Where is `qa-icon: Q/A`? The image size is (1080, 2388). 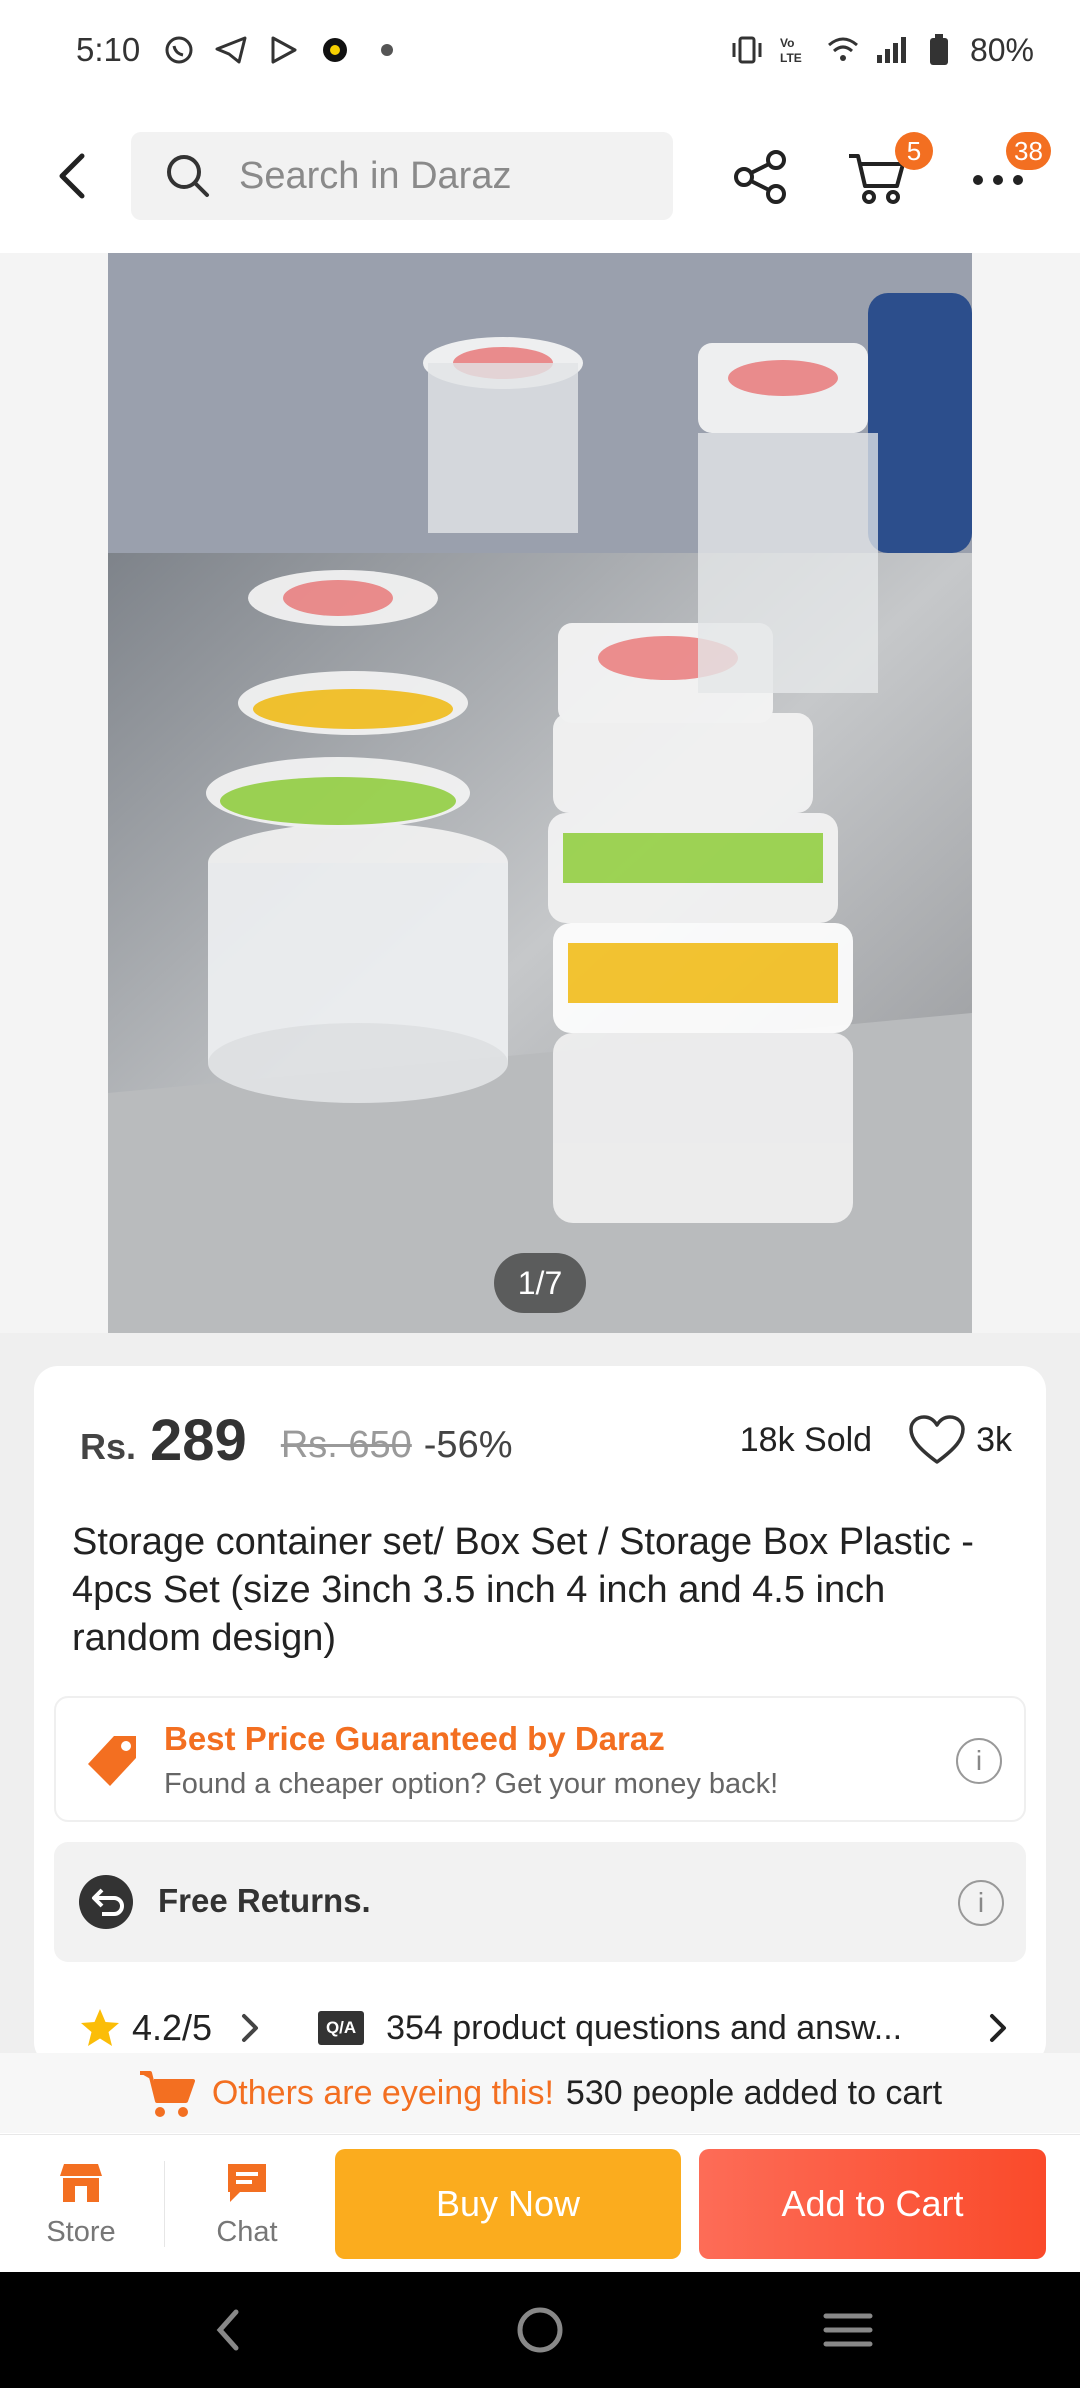
qa-icon: Q/A is located at coordinates (341, 2028).